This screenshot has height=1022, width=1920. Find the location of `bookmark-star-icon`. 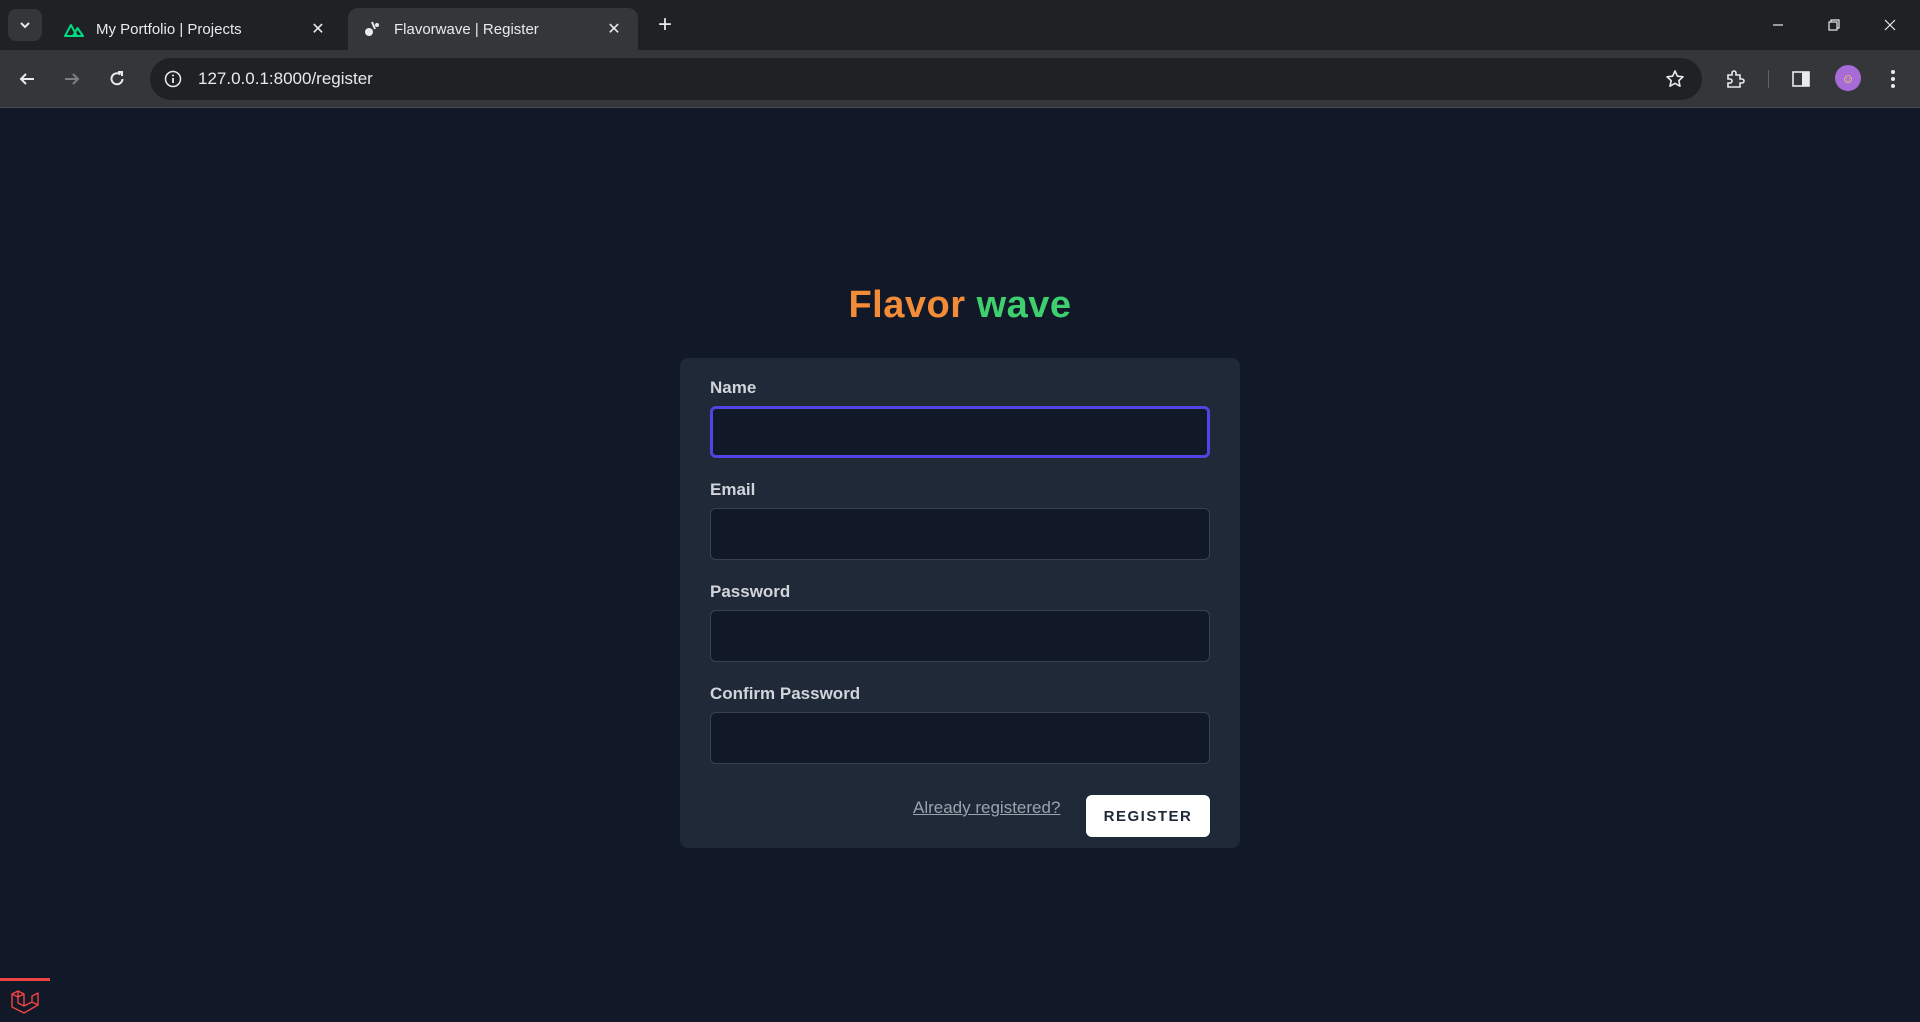

bookmark-star-icon is located at coordinates (1675, 79).